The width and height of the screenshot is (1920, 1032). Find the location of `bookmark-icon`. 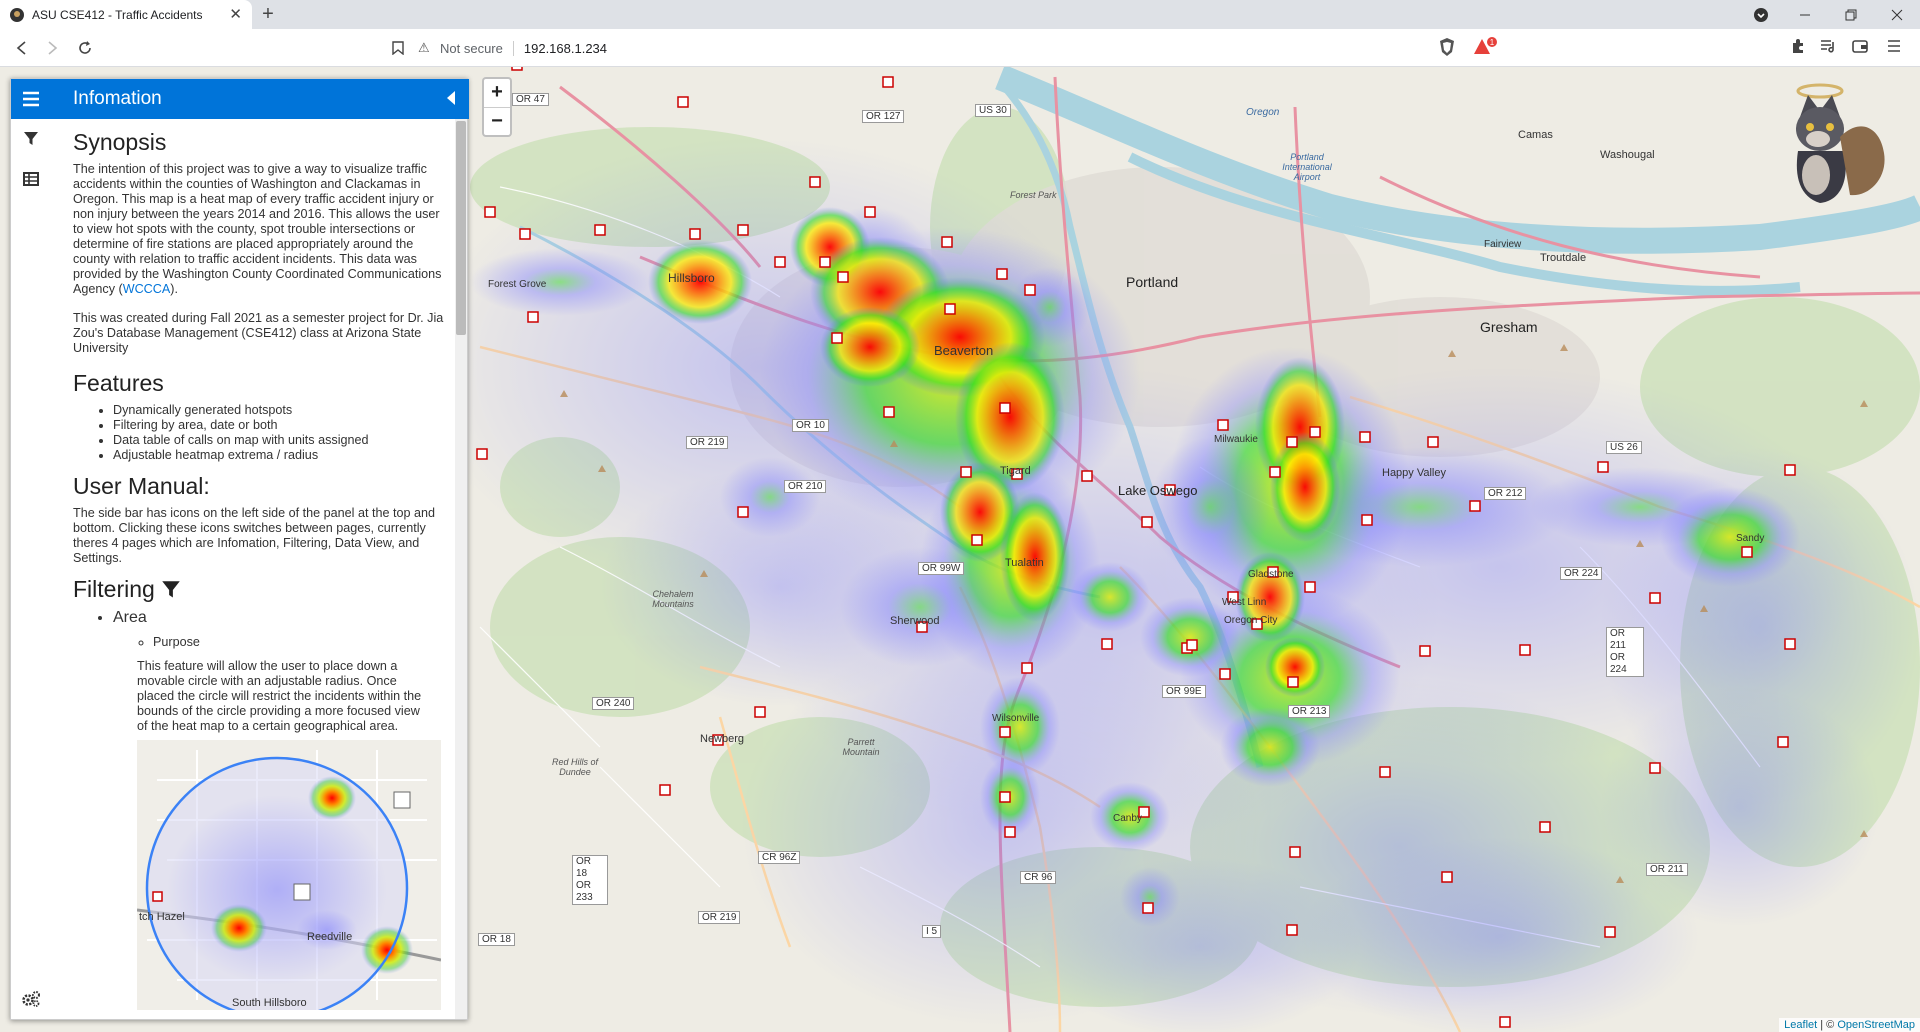

bookmark-icon is located at coordinates (398, 48).